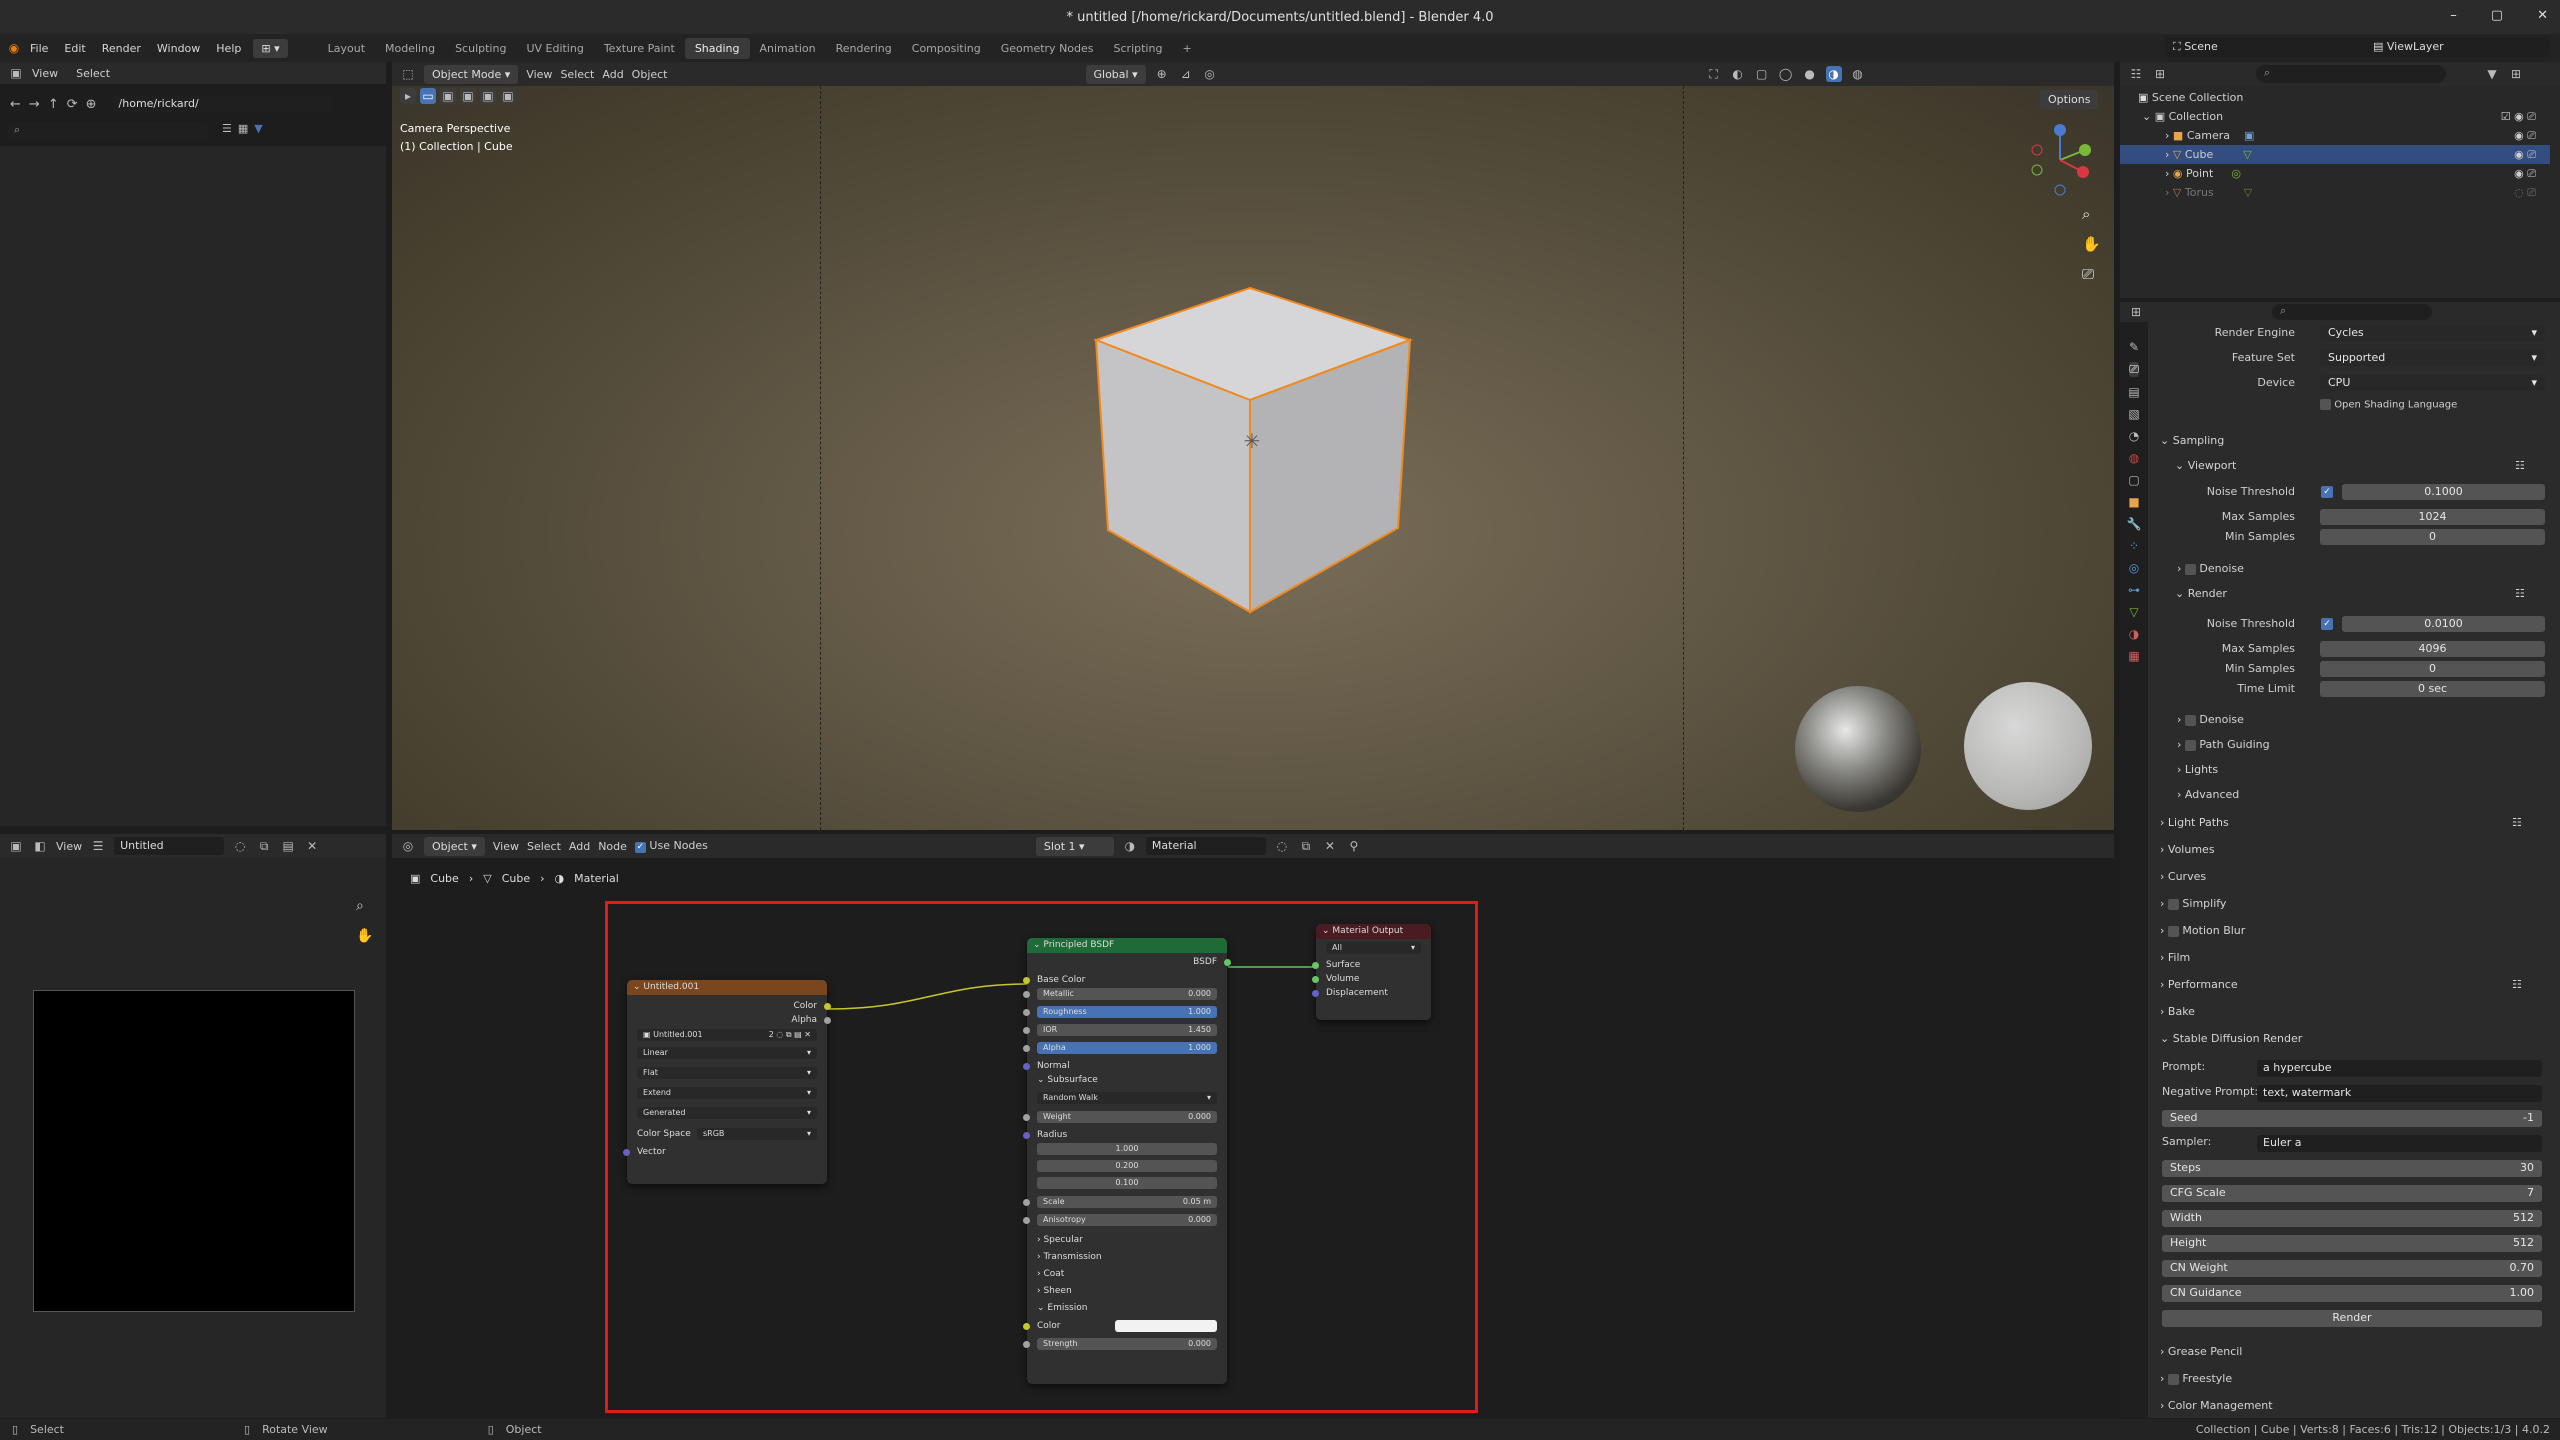 This screenshot has width=2560, height=1440. I want to click on source-dropdown: Generated ▾, so click(727, 1113).